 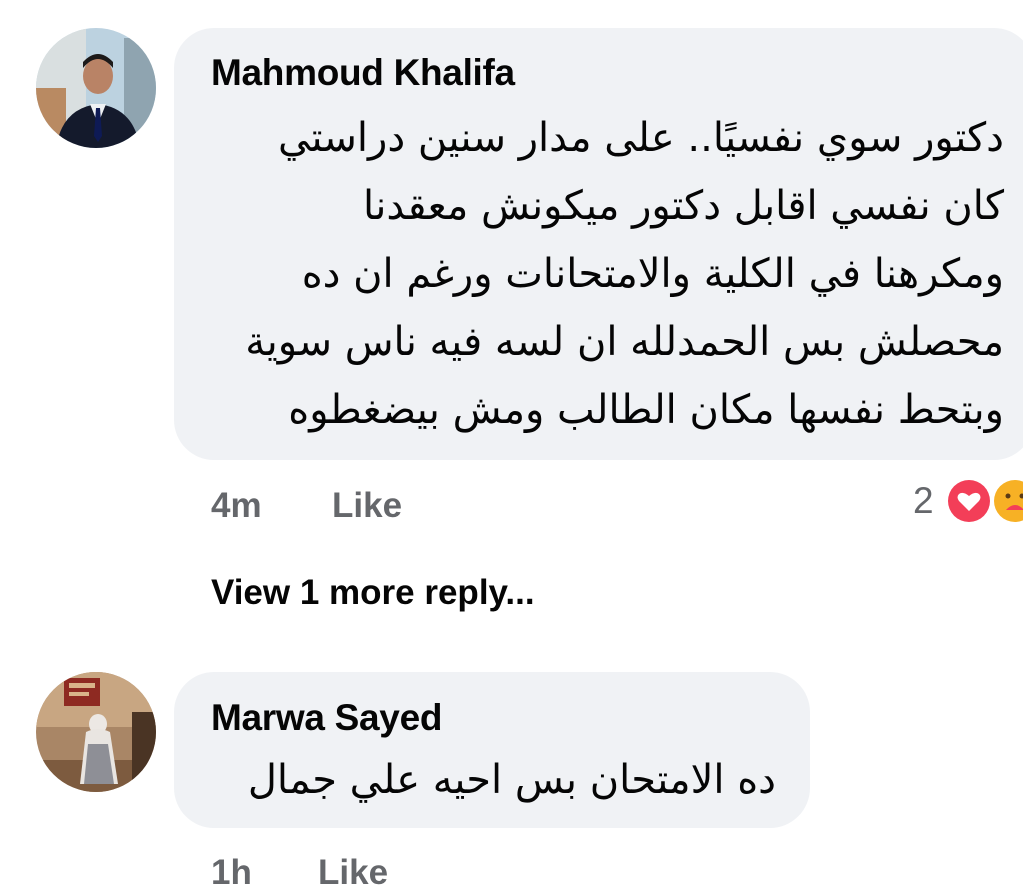 I want to click on comment-text-line: ده الامتحان بس احيه علي جمال, so click(x=511, y=780).